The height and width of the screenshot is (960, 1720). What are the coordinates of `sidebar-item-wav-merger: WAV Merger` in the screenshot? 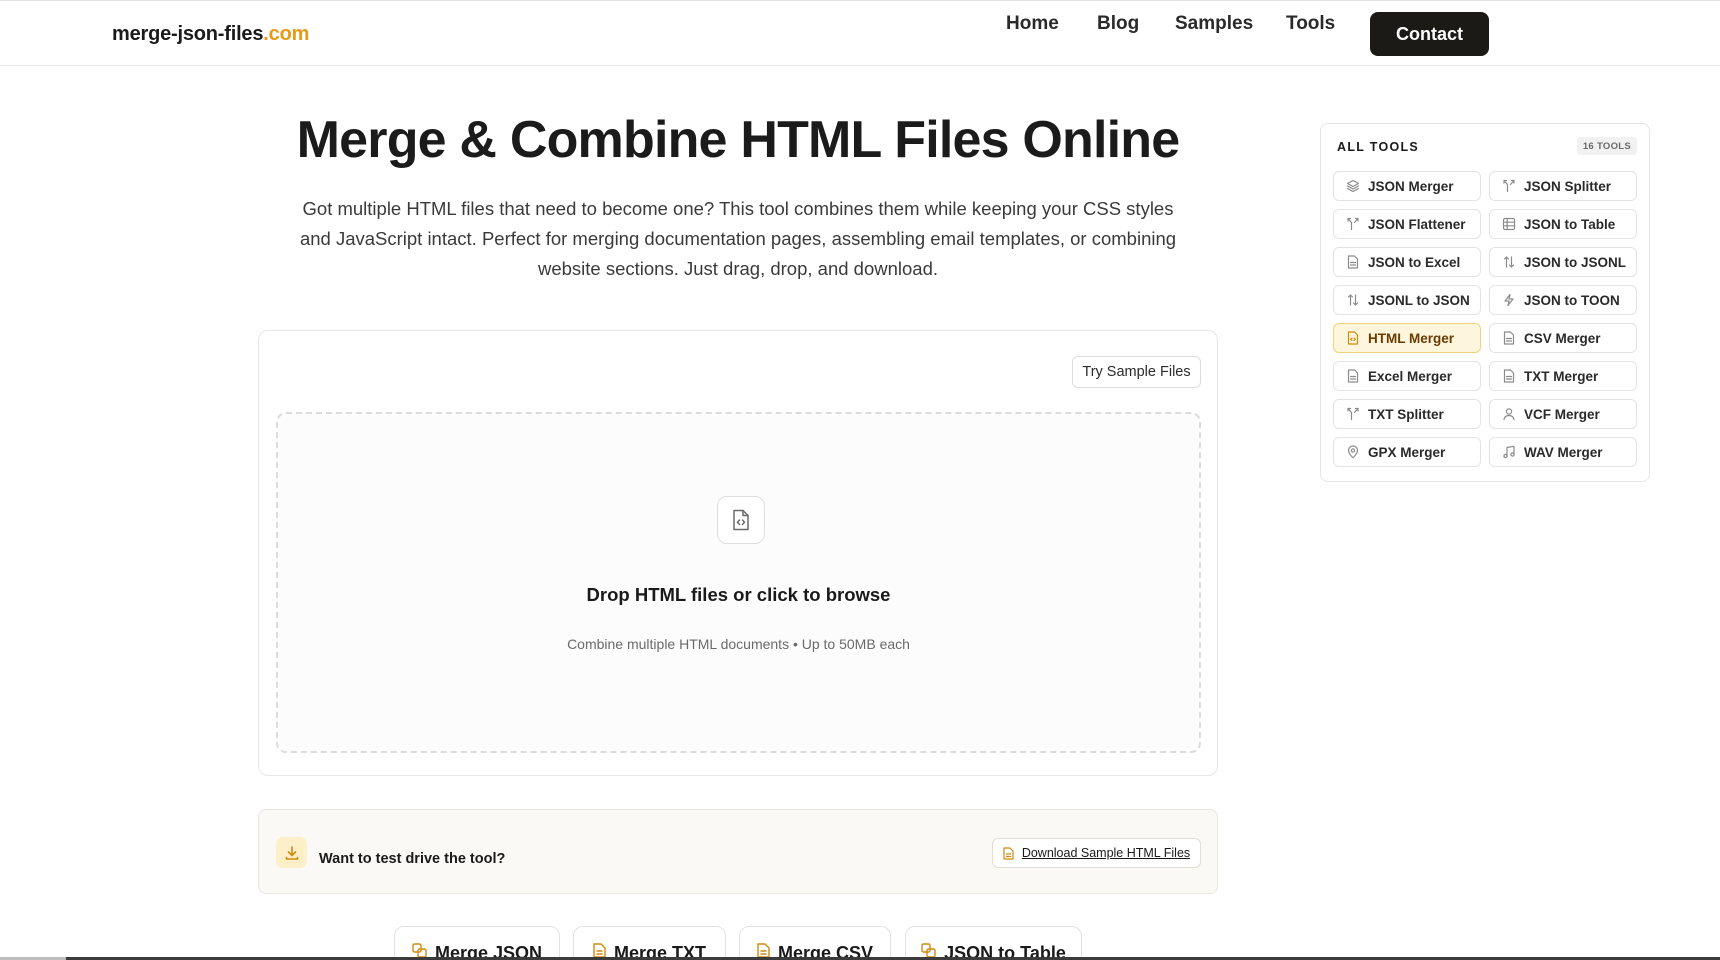 It's located at (1563, 452).